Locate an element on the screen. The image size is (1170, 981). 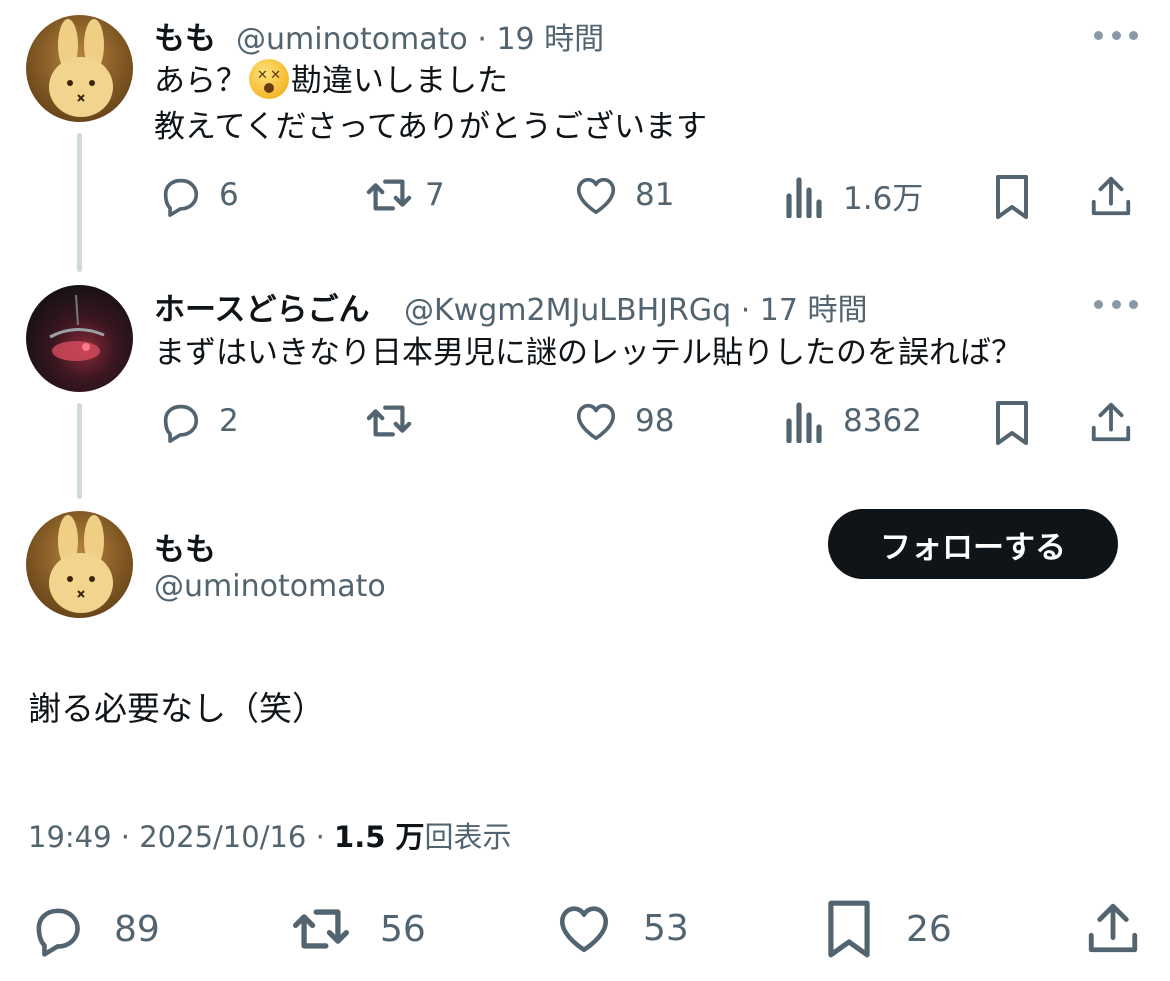
repost-count: 7 is located at coordinates (435, 195).